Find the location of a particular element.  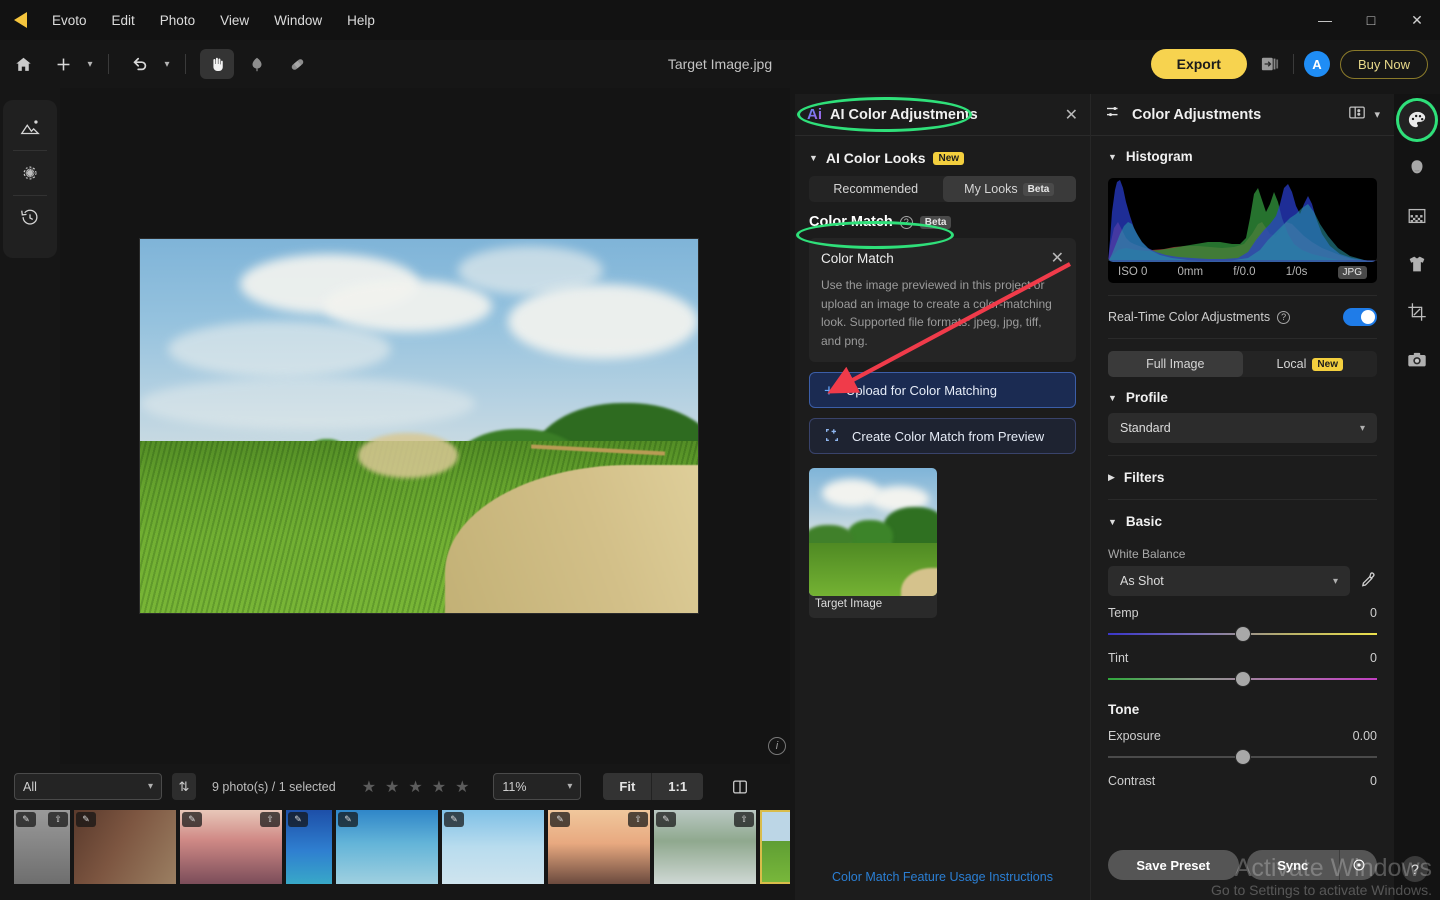

sync-button: Sync is located at coordinates (1292, 865).